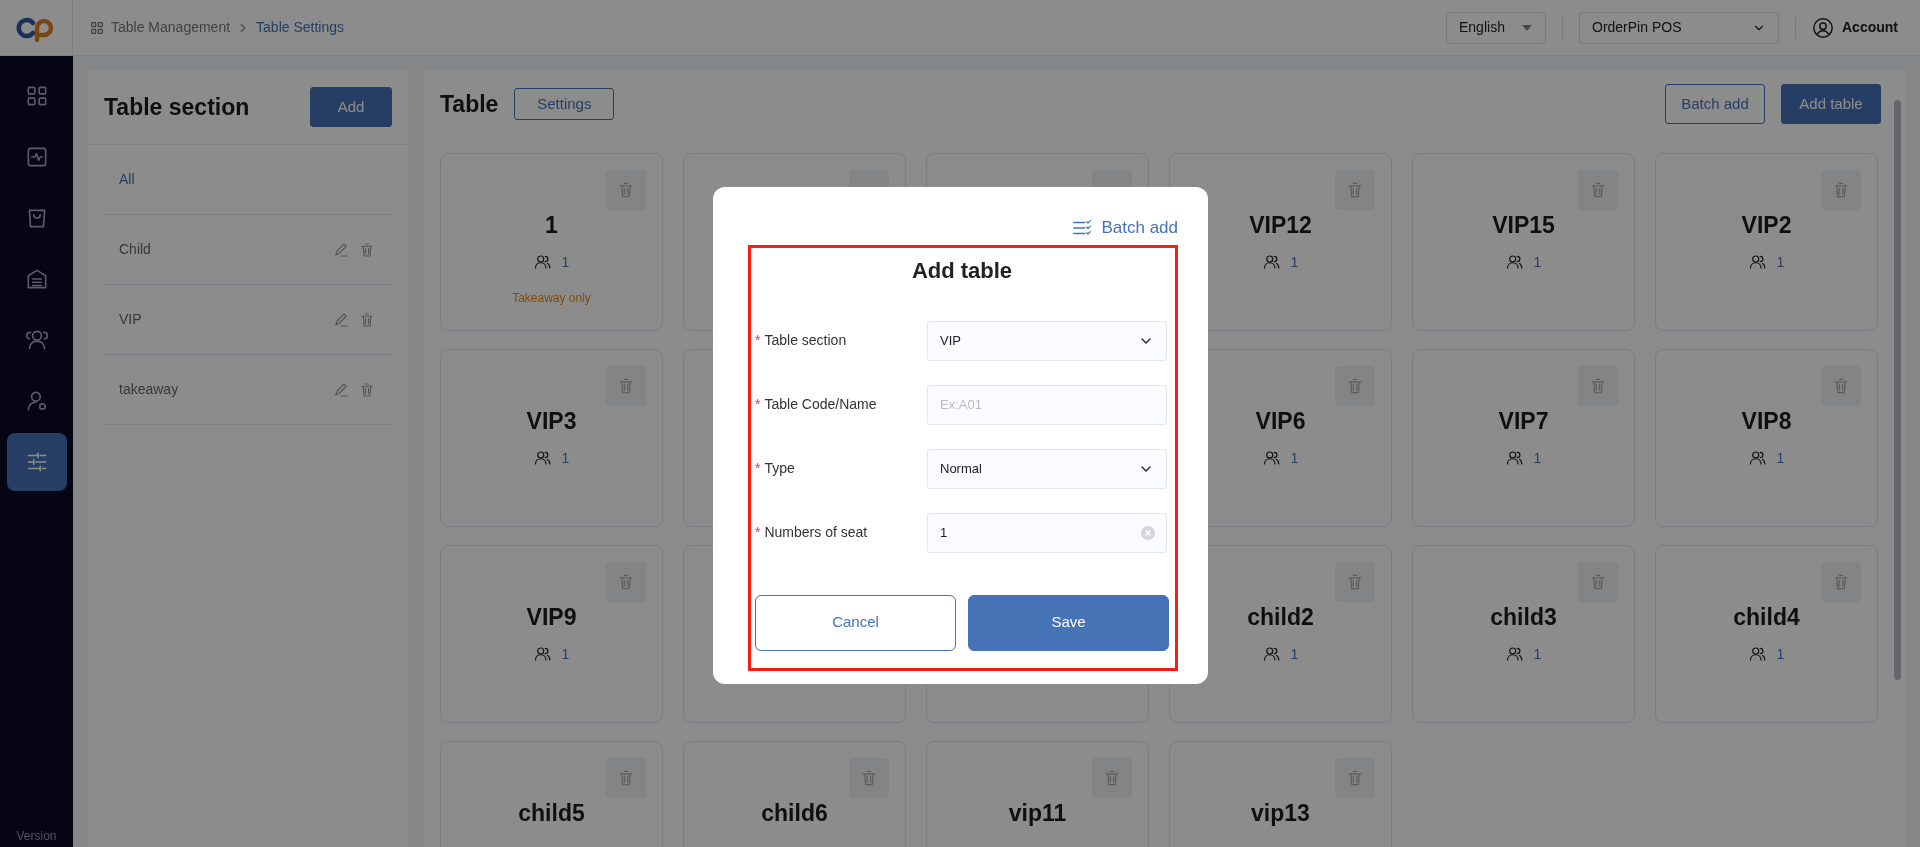  Describe the element at coordinates (1523, 421) in the screenshot. I see `table-name: VIP7` at that location.